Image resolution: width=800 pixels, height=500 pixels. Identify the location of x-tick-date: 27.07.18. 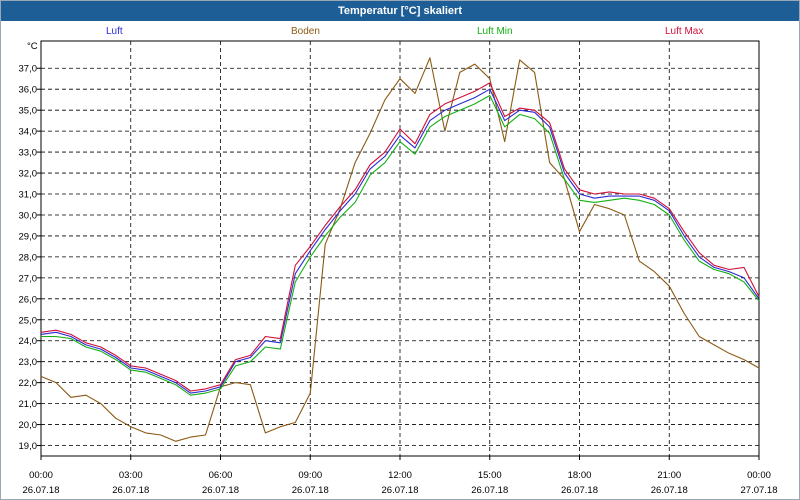
(759, 490).